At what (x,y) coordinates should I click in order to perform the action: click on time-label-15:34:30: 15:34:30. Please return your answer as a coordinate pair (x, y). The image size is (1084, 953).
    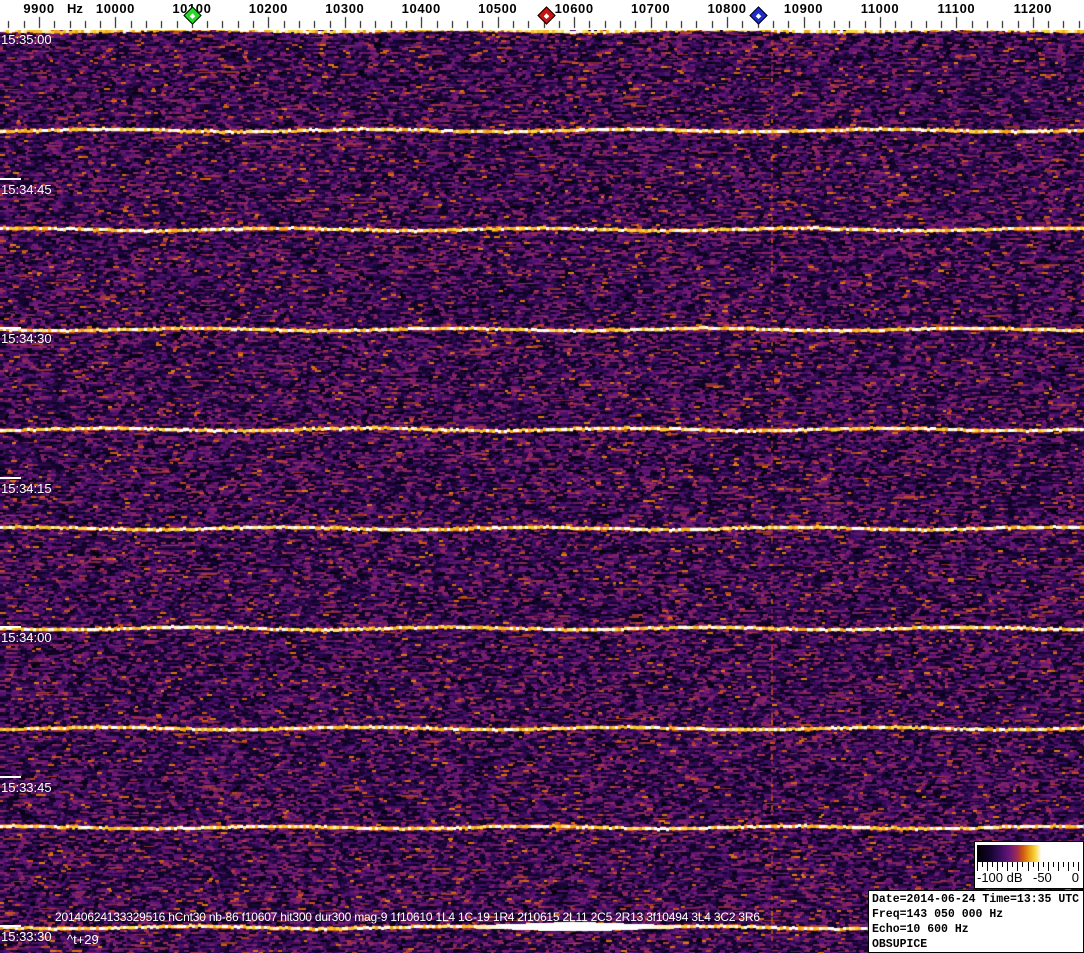
    Looking at the image, I should click on (26, 338).